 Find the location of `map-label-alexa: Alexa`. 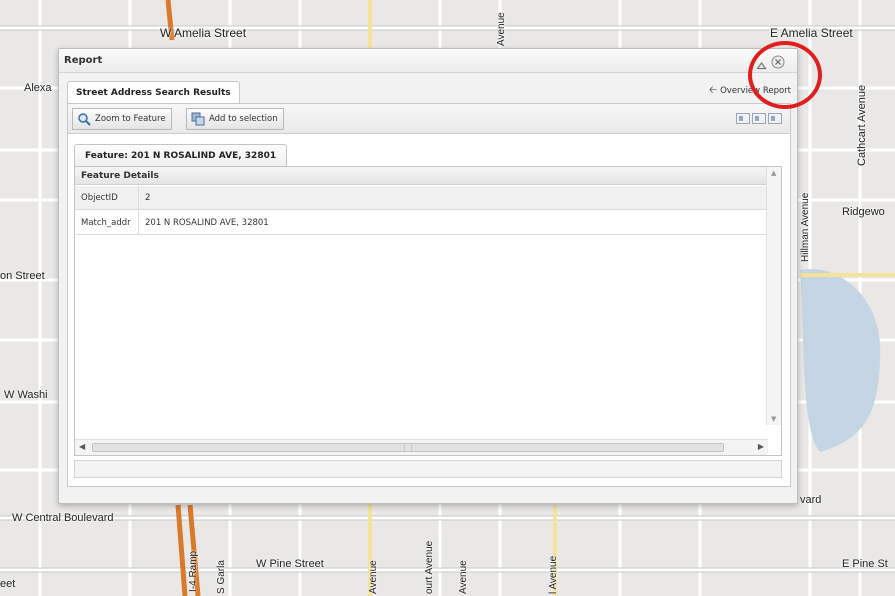

map-label-alexa: Alexa is located at coordinates (38, 88).